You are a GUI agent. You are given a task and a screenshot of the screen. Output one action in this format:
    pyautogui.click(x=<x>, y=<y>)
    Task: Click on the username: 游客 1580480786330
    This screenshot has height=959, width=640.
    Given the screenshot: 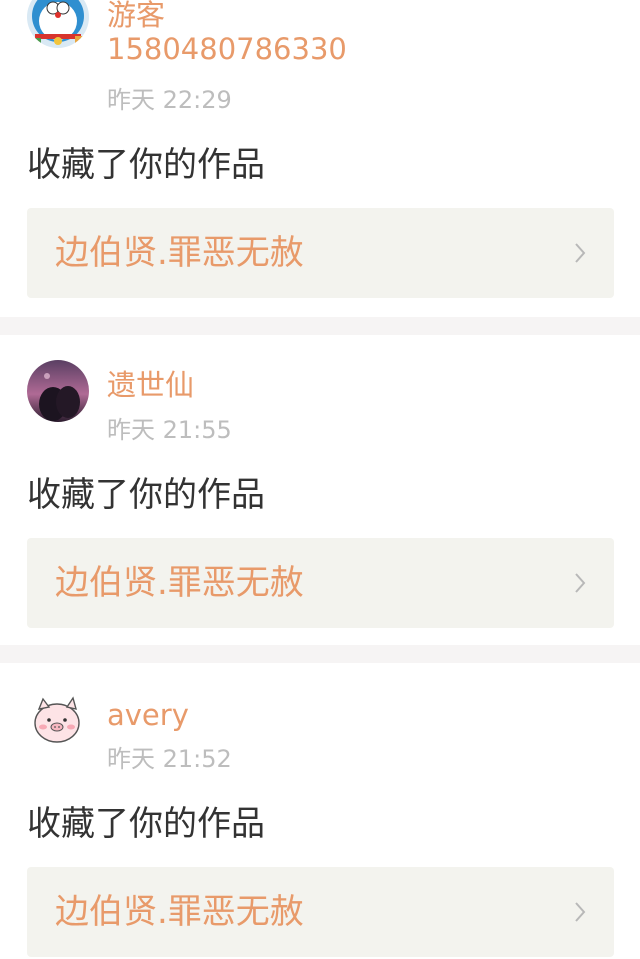 What is the action you would take?
    pyautogui.click(x=227, y=33)
    